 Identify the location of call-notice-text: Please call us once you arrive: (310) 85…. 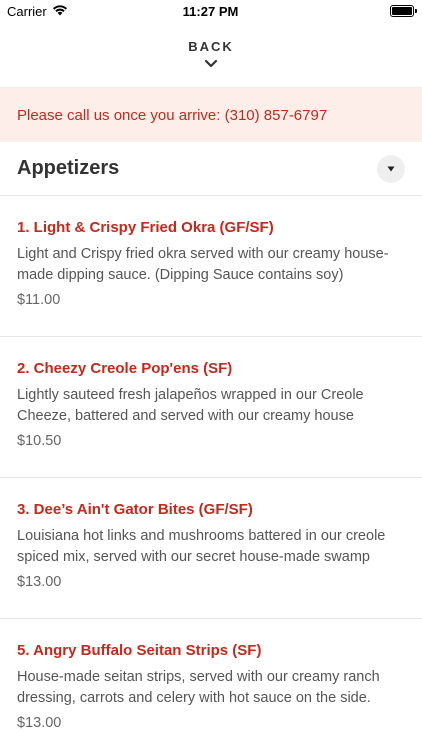
(172, 115).